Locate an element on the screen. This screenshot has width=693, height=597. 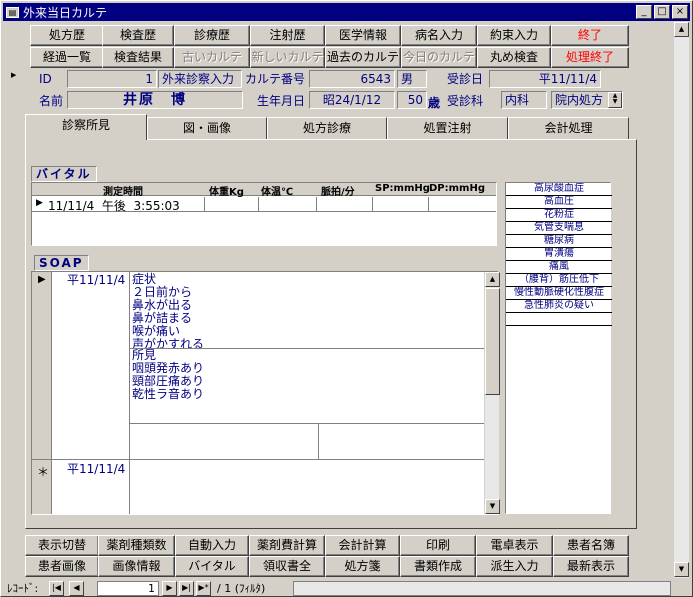
form-scroll-down-icon: ▼ is located at coordinates (681, 569).